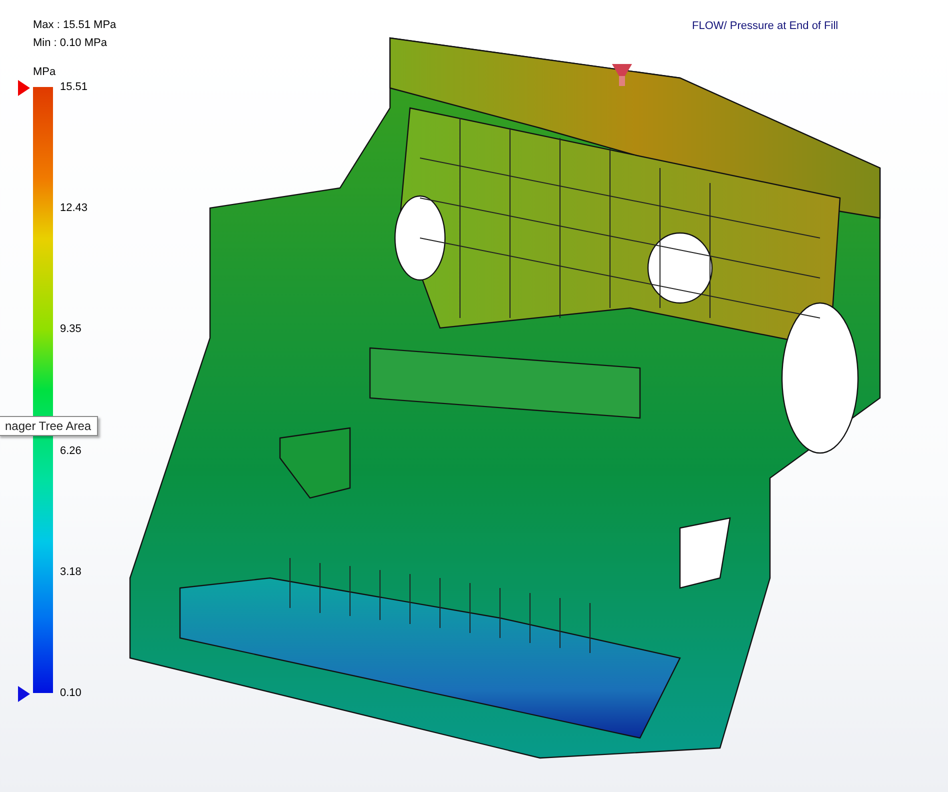 The image size is (948, 792). Describe the element at coordinates (24, 88) in the screenshot. I see `max-marker-icon` at that location.